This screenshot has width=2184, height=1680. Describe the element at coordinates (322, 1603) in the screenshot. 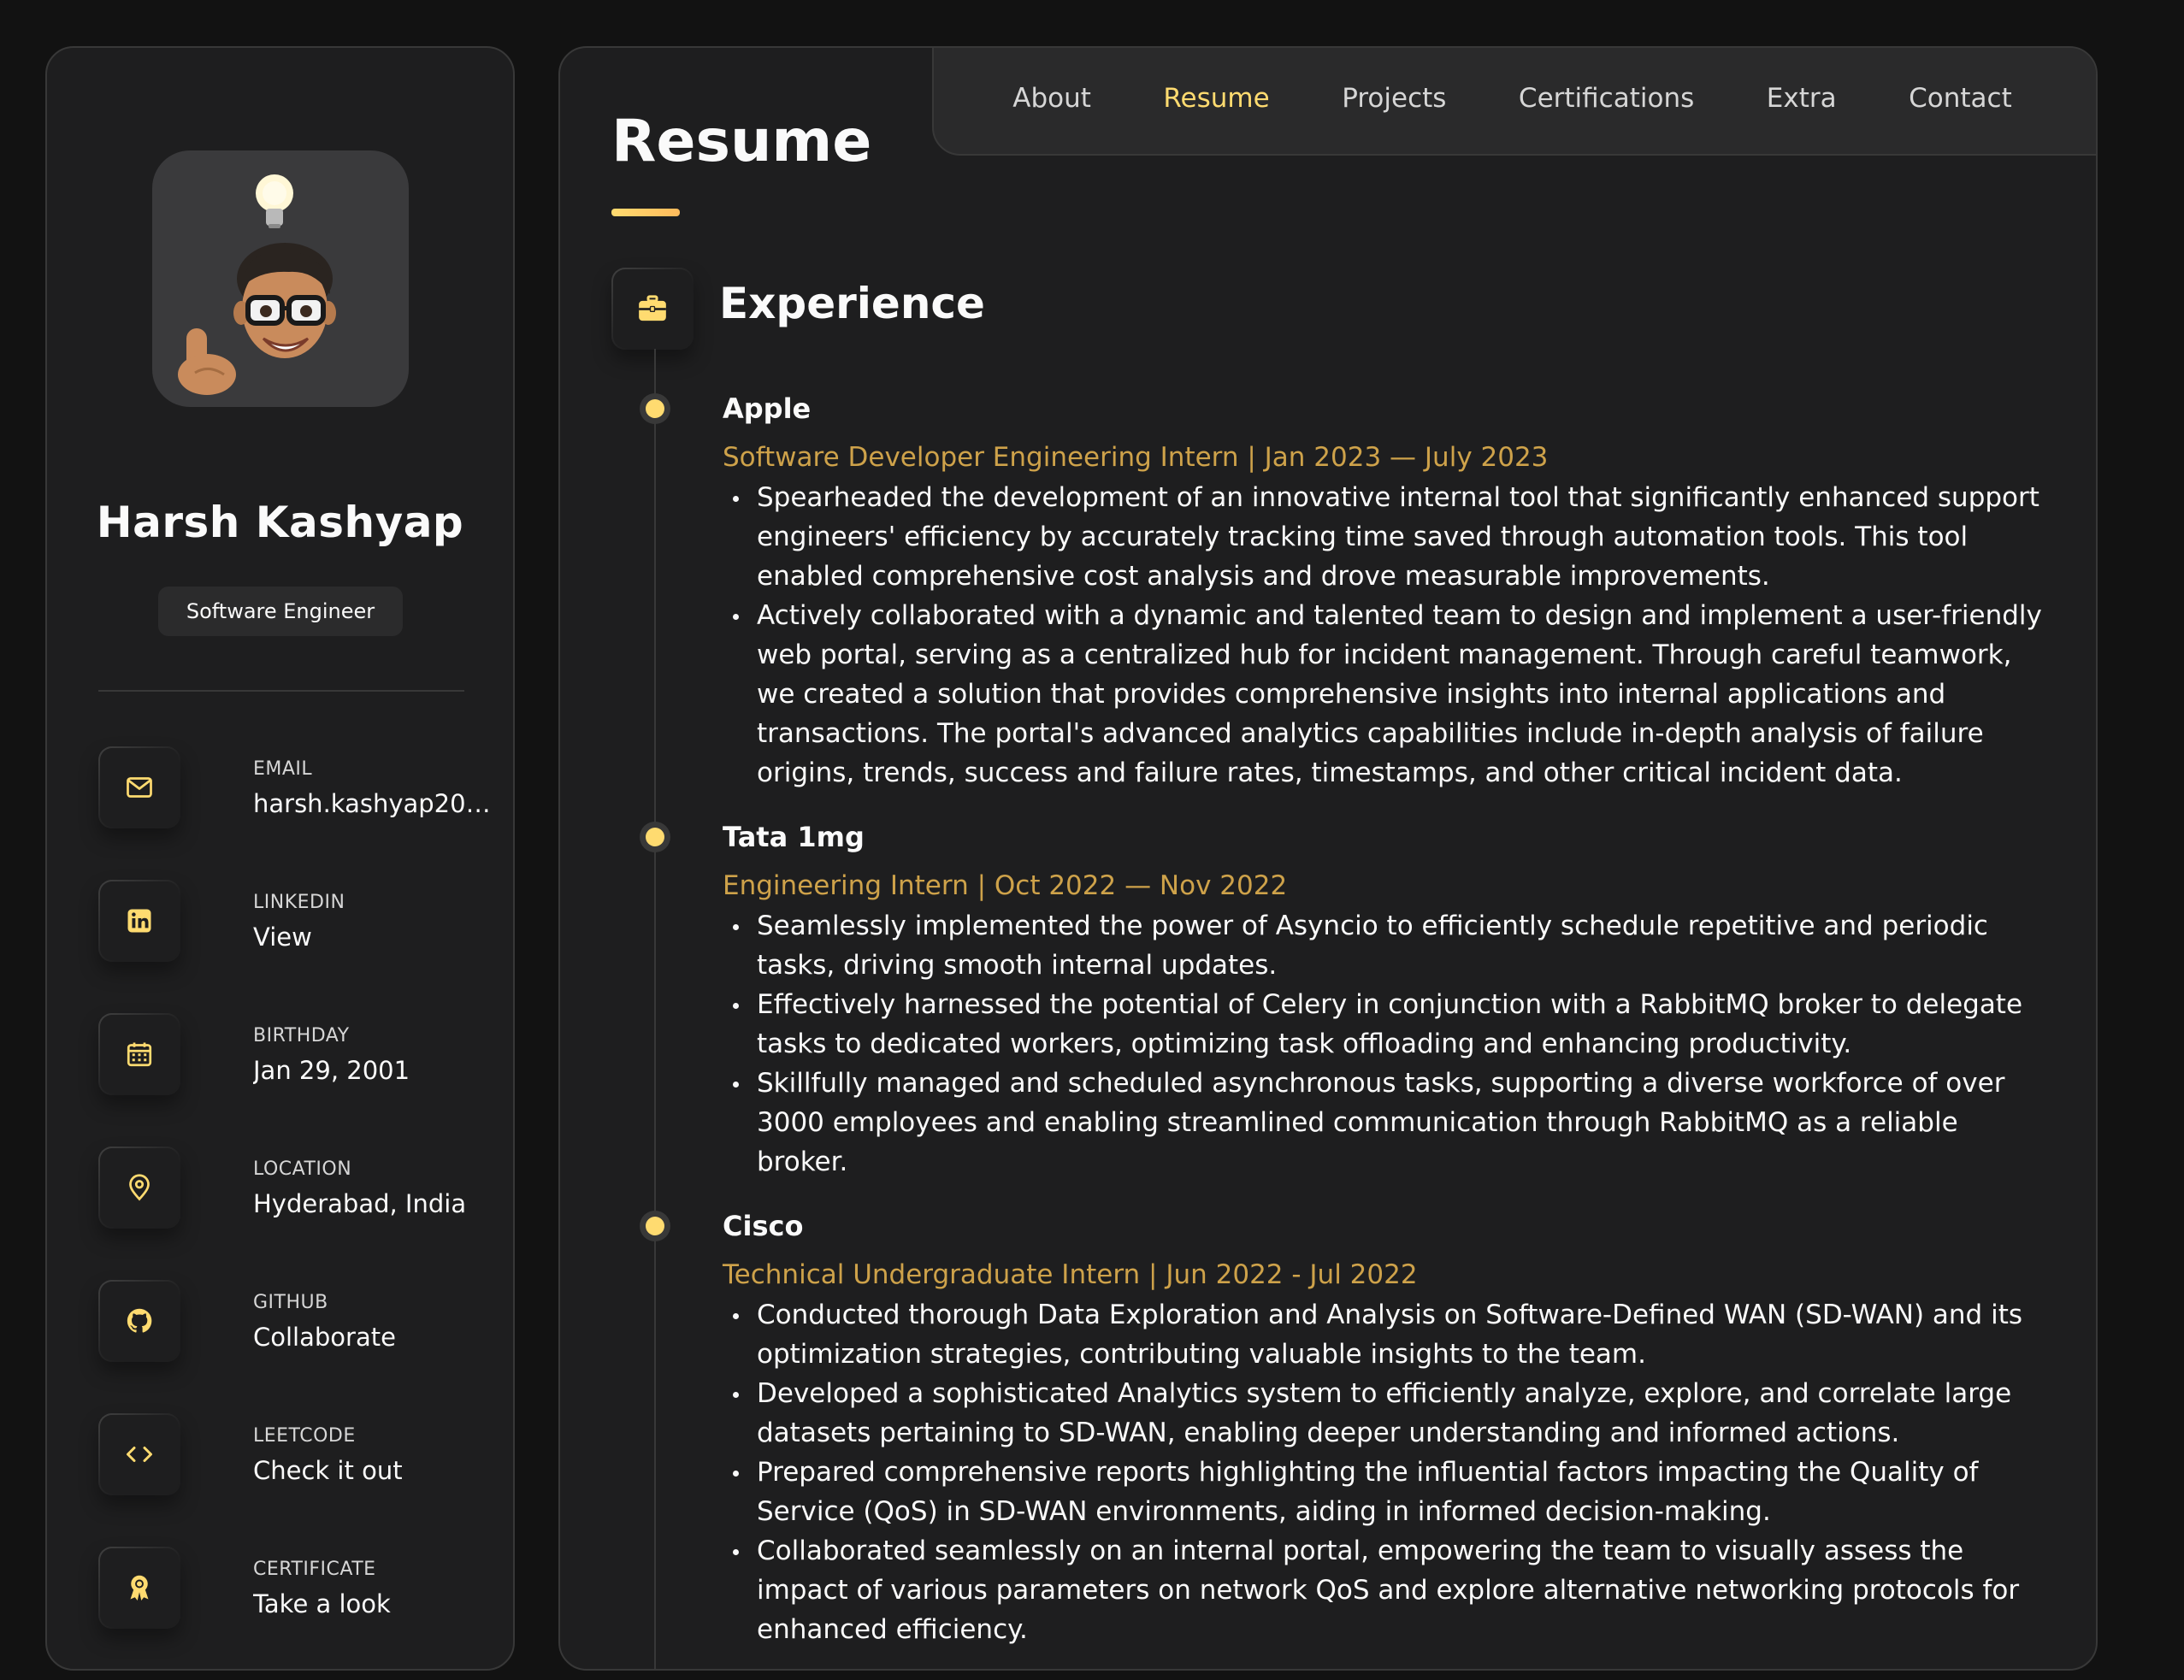

I see `certificate-link: Take a look` at that location.